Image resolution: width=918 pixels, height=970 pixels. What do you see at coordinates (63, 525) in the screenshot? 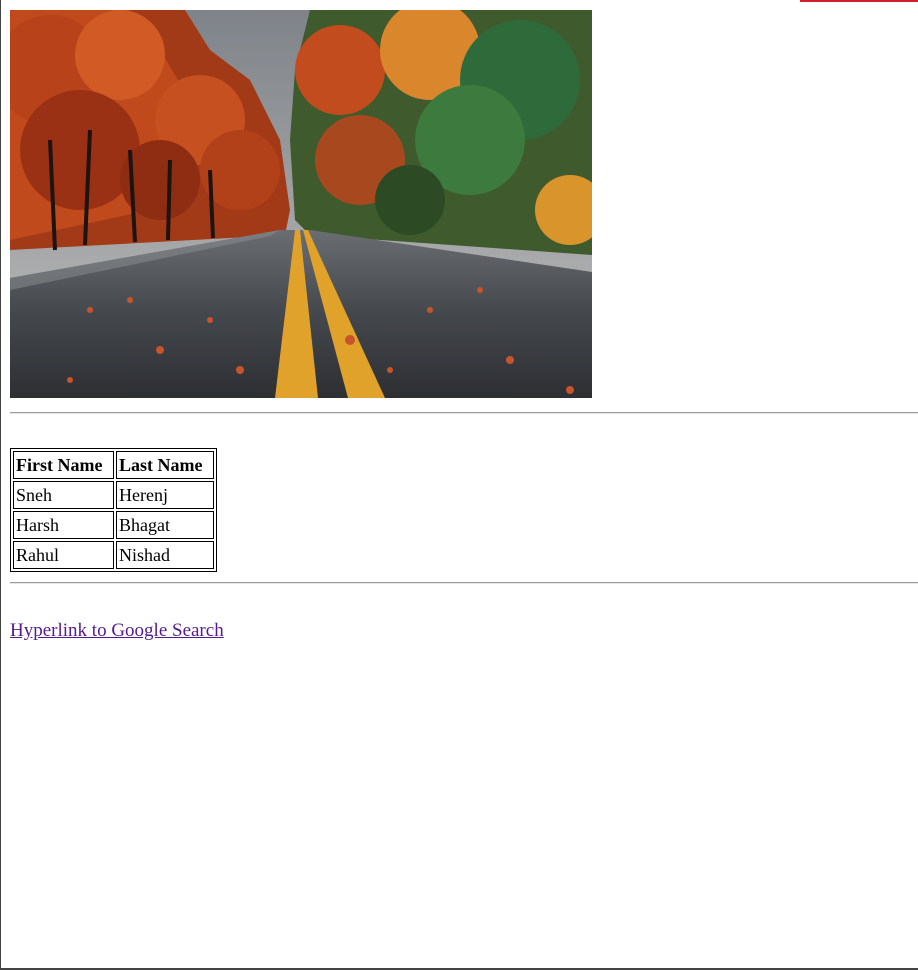
I see `first-name-cell: Harsh` at bounding box center [63, 525].